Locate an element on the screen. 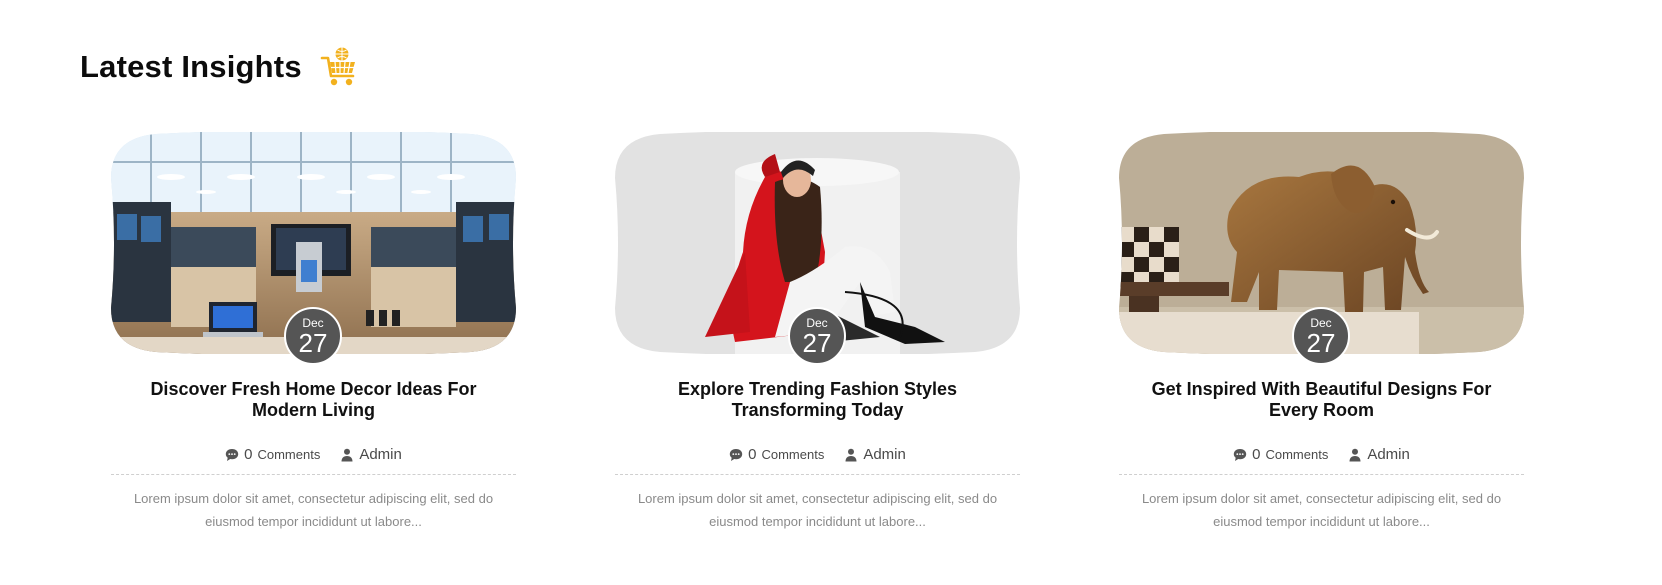 The height and width of the screenshot is (585, 1662). section-header: Latest Insights is located at coordinates (219, 67).